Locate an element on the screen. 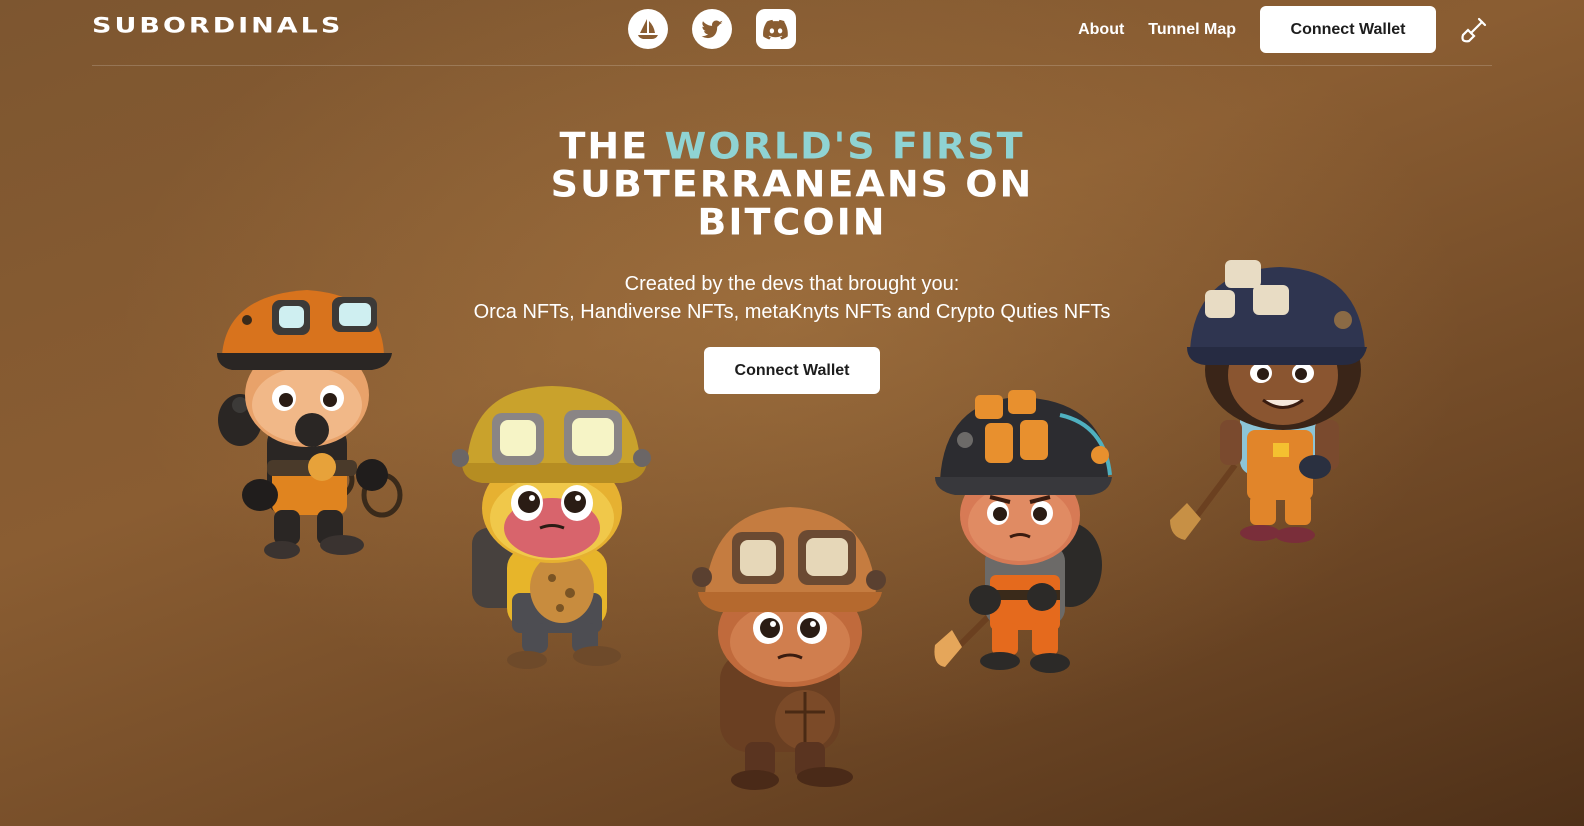 The width and height of the screenshot is (1584, 826). hero-title-line3: BITCOIN is located at coordinates (792, 222).